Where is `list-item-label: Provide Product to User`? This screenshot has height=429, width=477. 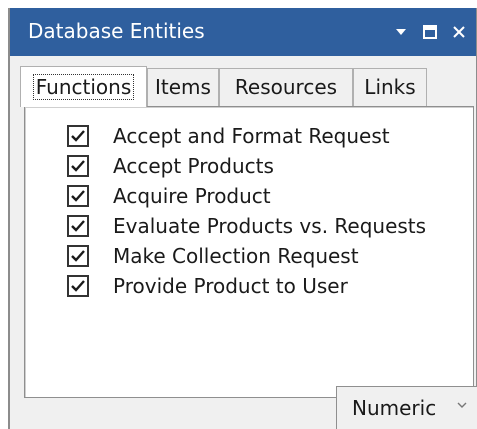 list-item-label: Provide Product to User is located at coordinates (230, 286).